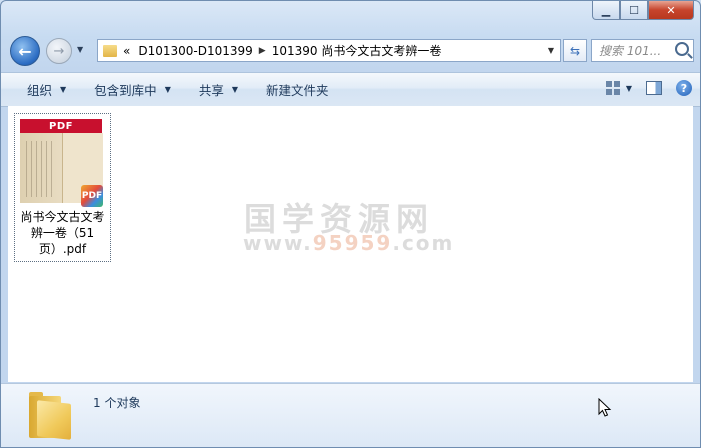 The height and width of the screenshot is (448, 701). I want to click on view-options-dropdown-icon: ▼, so click(629, 88).